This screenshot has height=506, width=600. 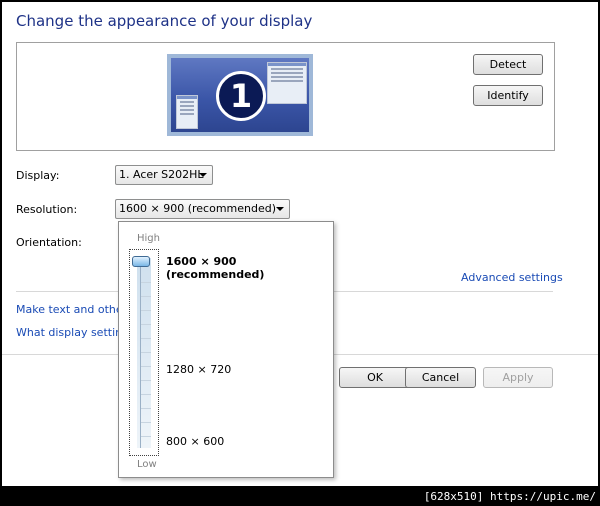 What do you see at coordinates (508, 64) in the screenshot?
I see `detect-button: Detect` at bounding box center [508, 64].